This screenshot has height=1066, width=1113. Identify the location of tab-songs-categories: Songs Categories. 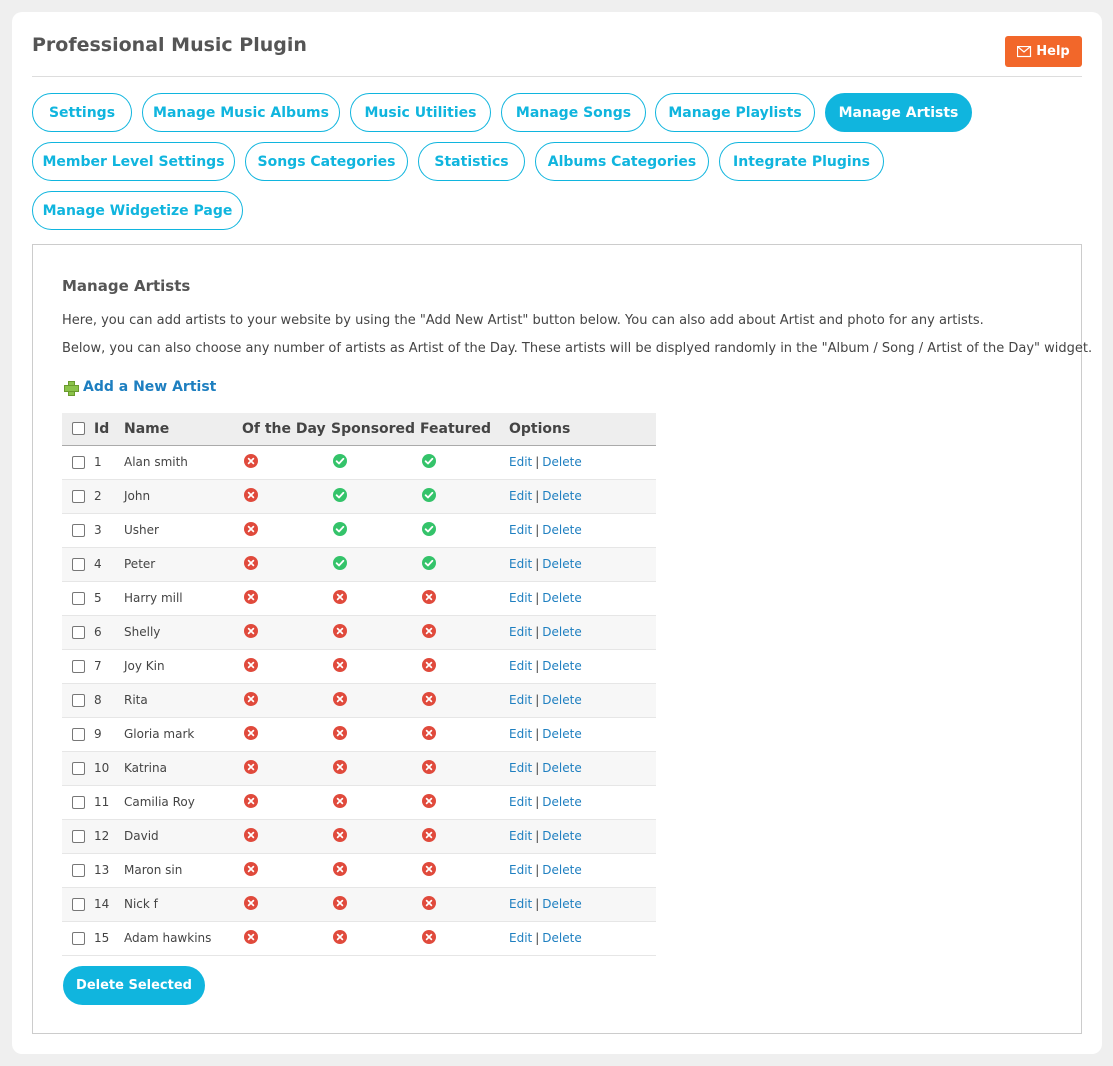
(326, 161).